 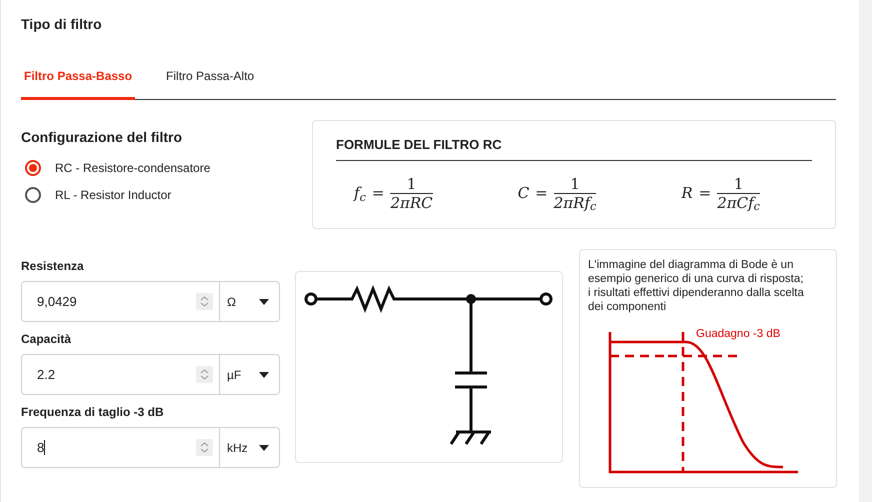 What do you see at coordinates (78, 81) in the screenshot?
I see `tab: Filtro Passa-Basso` at bounding box center [78, 81].